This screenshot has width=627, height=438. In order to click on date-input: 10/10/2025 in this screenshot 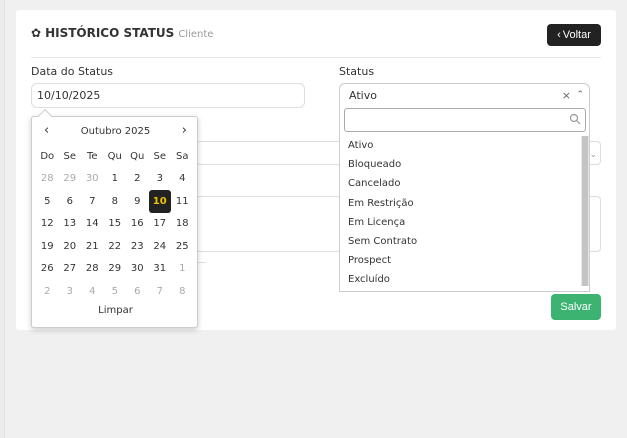, I will do `click(168, 95)`.